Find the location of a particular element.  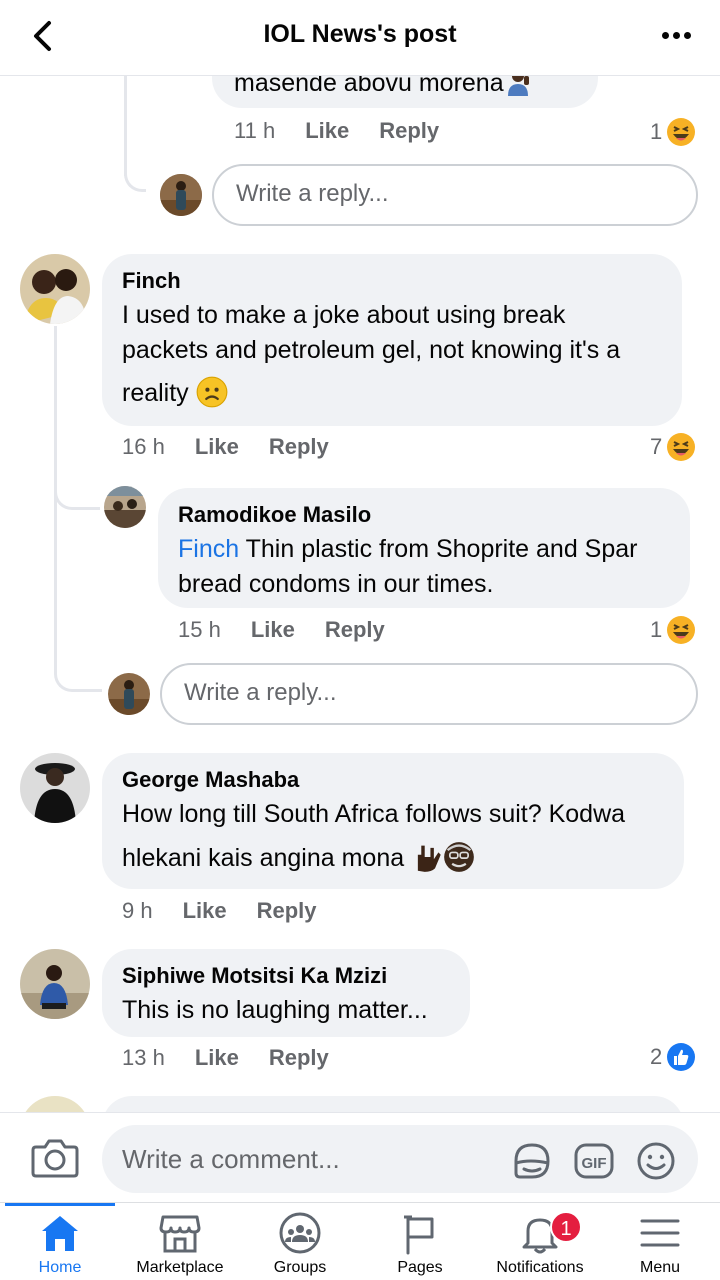

comment-text-line: bread condoms in our times. is located at coordinates (336, 584).